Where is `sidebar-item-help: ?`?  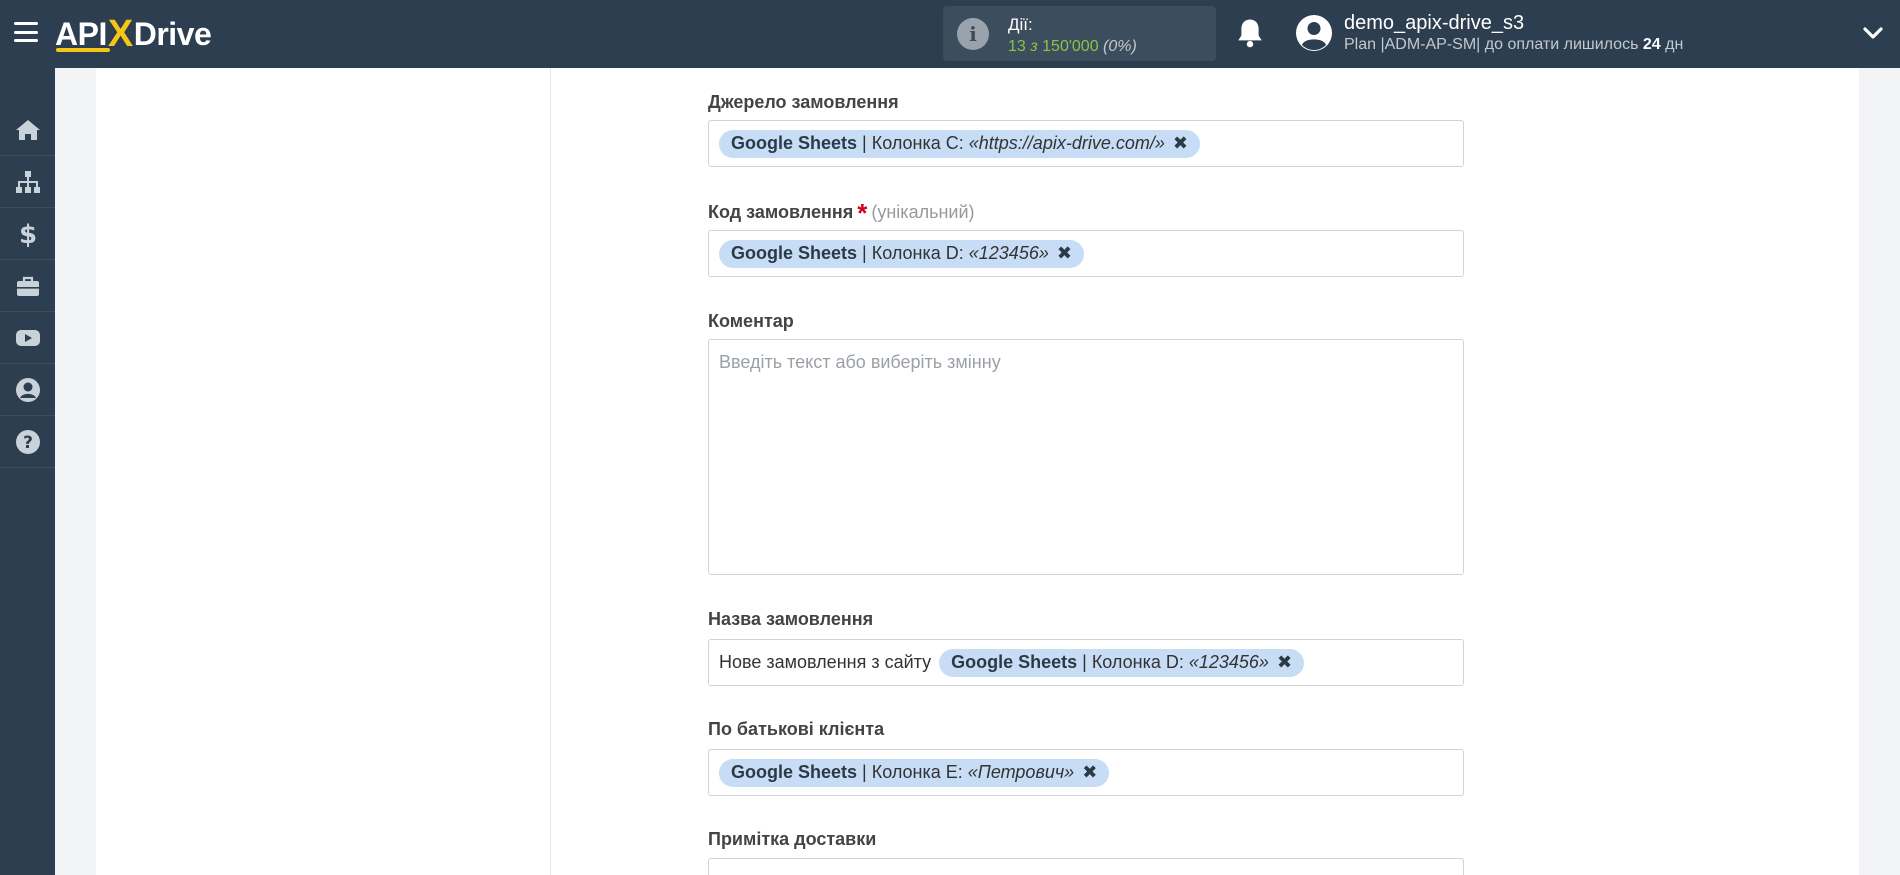
sidebar-item-help: ? is located at coordinates (27, 442).